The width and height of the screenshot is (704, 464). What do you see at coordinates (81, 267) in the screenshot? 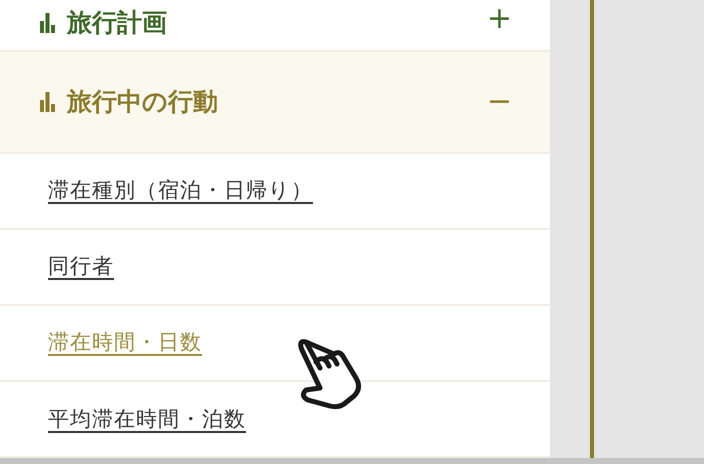
I see `menu-link: 同行者` at bounding box center [81, 267].